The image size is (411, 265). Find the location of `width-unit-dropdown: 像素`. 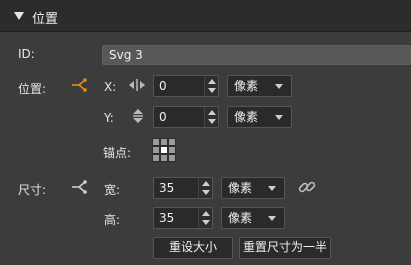

width-unit-dropdown: 像素 is located at coordinates (253, 188).